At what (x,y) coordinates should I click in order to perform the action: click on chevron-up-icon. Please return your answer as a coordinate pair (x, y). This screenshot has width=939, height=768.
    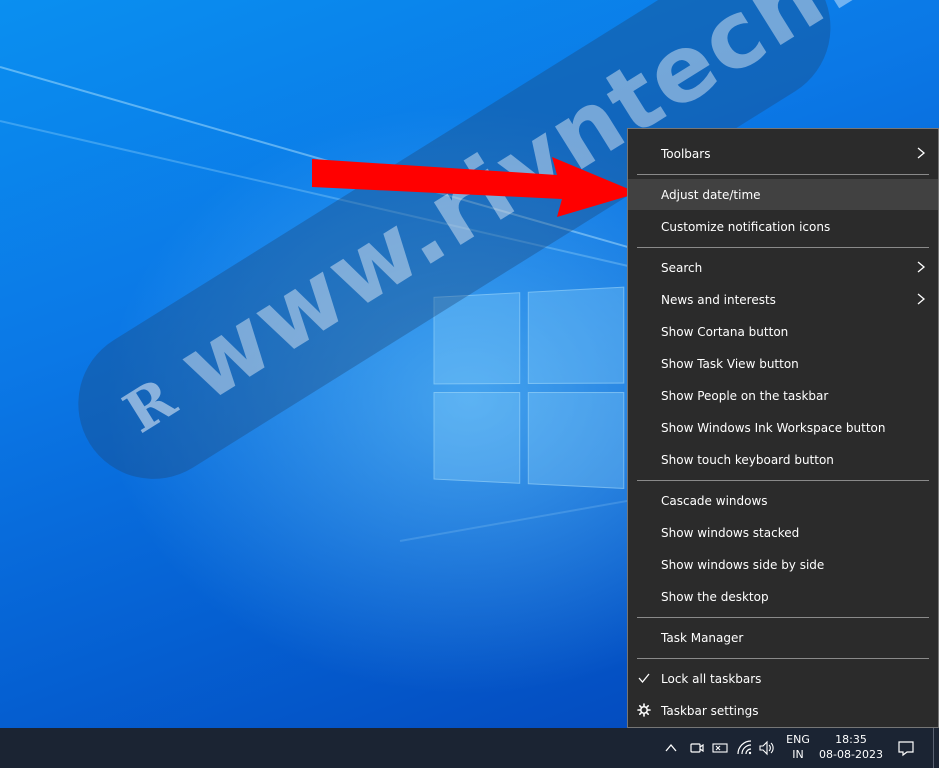
    Looking at the image, I should click on (671, 748).